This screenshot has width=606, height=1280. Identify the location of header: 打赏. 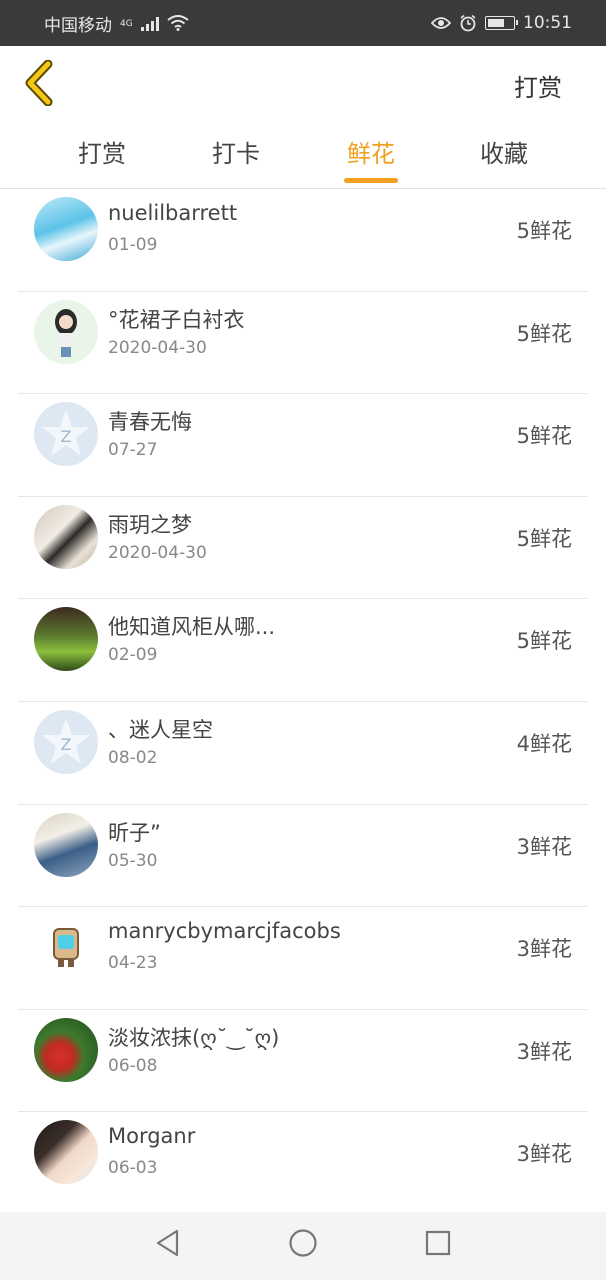
(303, 83).